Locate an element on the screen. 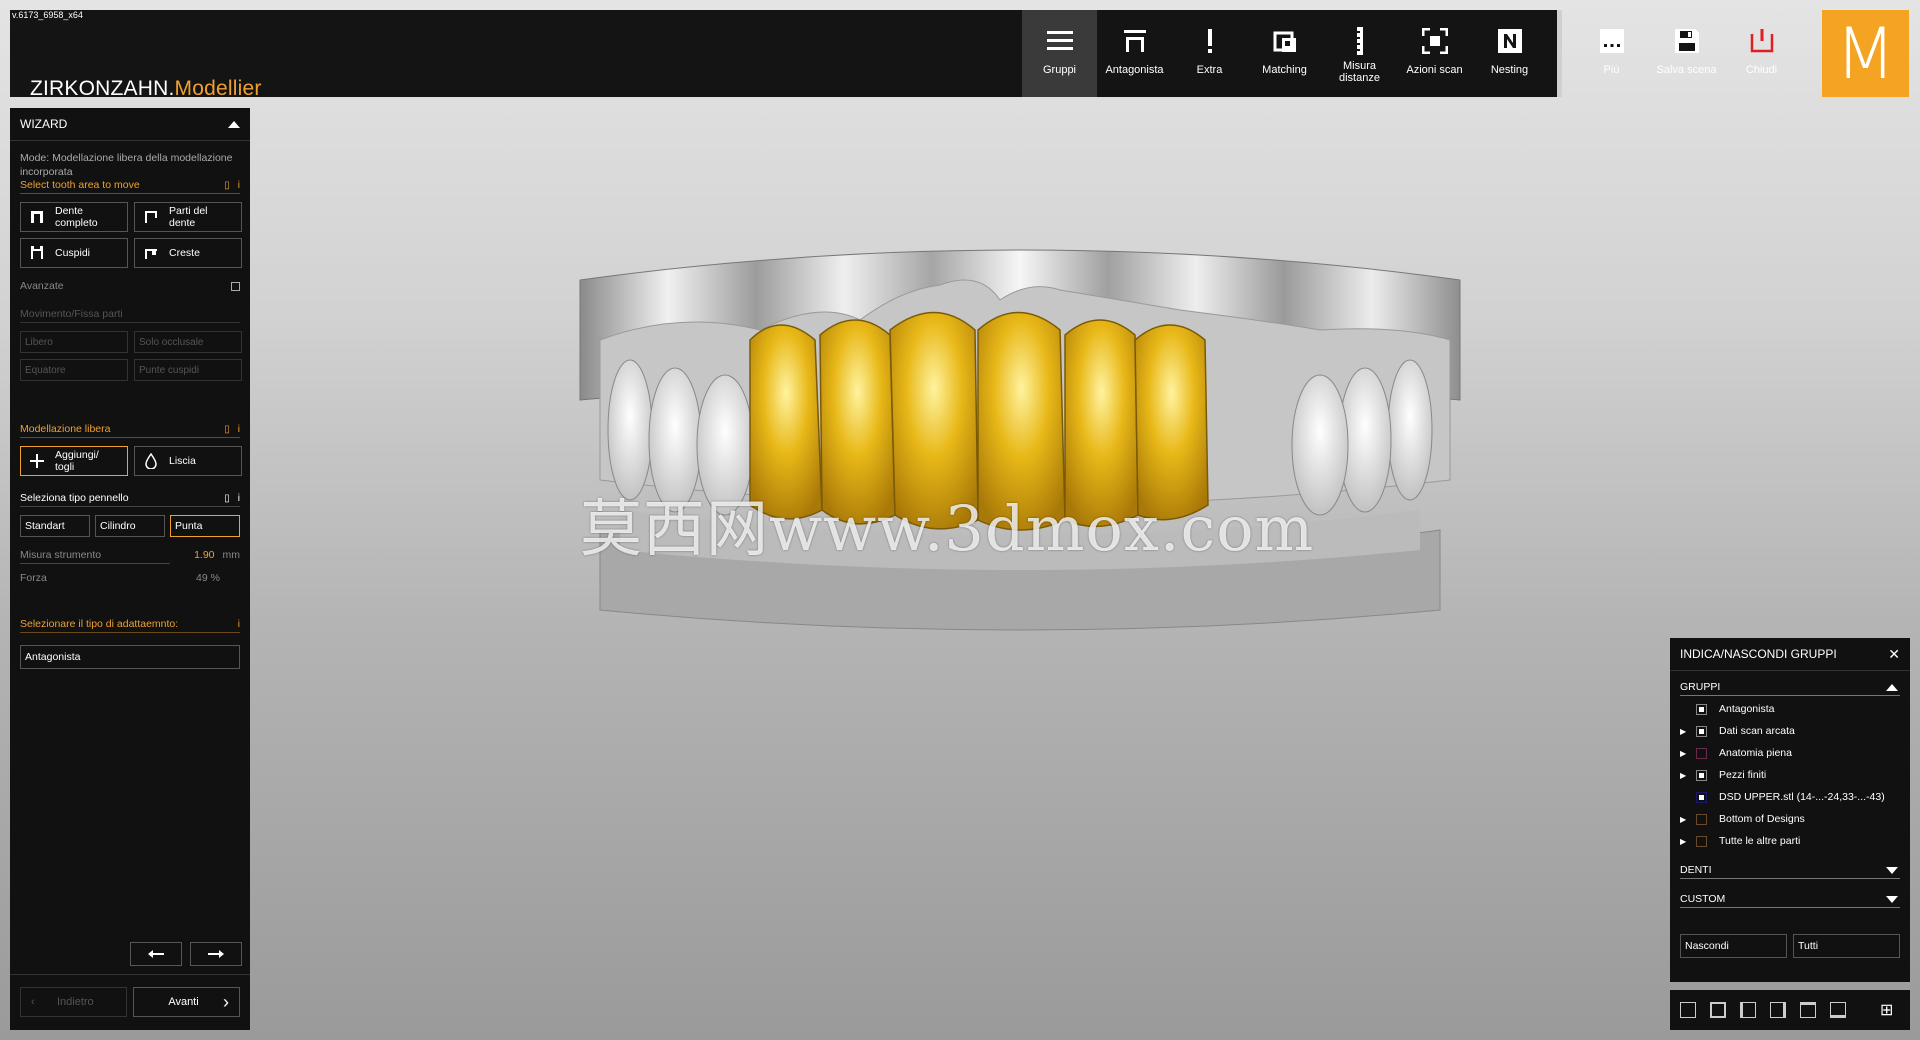 The image size is (1920, 1040). libero-button: Libero is located at coordinates (74, 342).